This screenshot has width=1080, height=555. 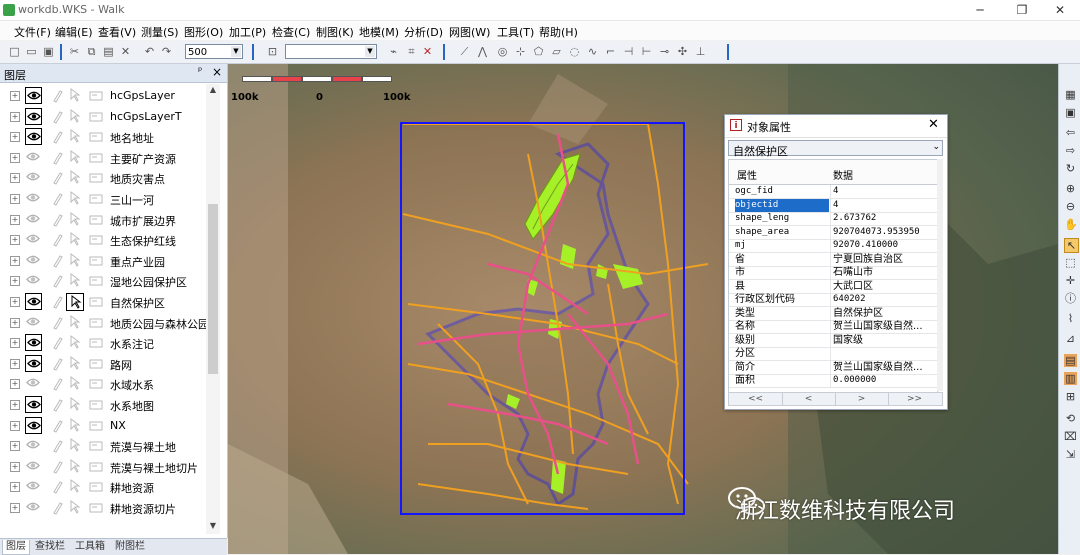 I want to click on menu-help: 帮助(H), so click(x=558, y=32).